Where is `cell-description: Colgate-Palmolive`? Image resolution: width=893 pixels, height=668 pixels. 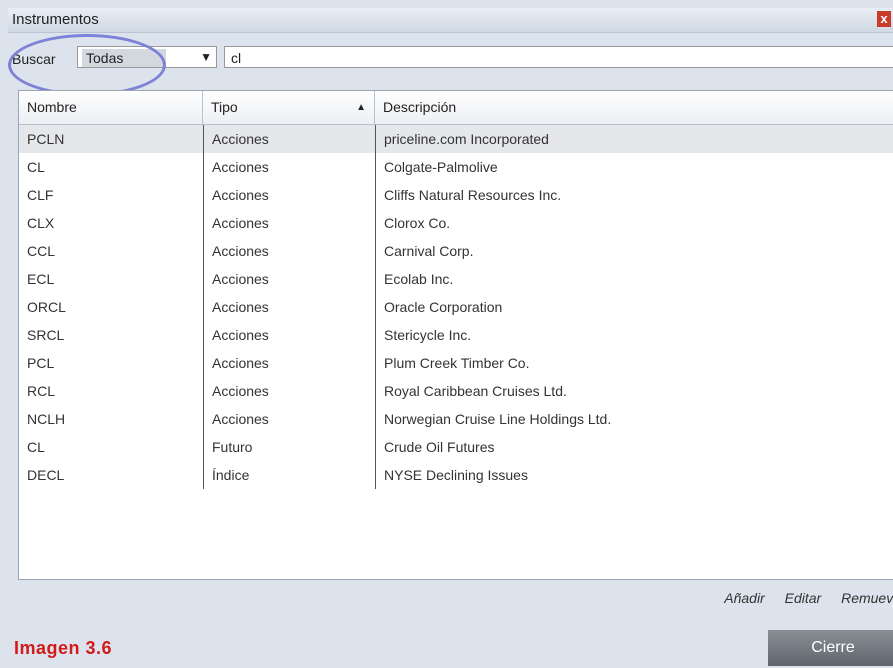
cell-description: Colgate-Palmolive is located at coordinates (634, 167).